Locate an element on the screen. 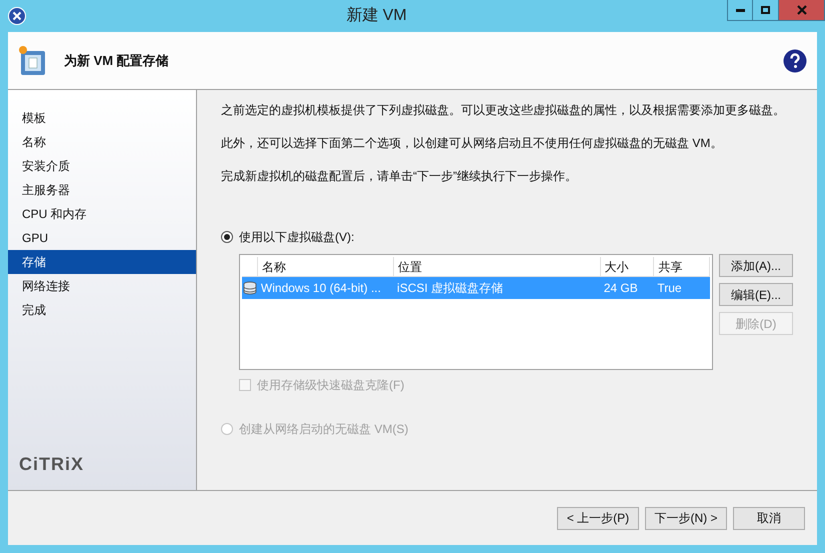 The image size is (825, 553). dialog-button: < 上一步(P) is located at coordinates (598, 518).